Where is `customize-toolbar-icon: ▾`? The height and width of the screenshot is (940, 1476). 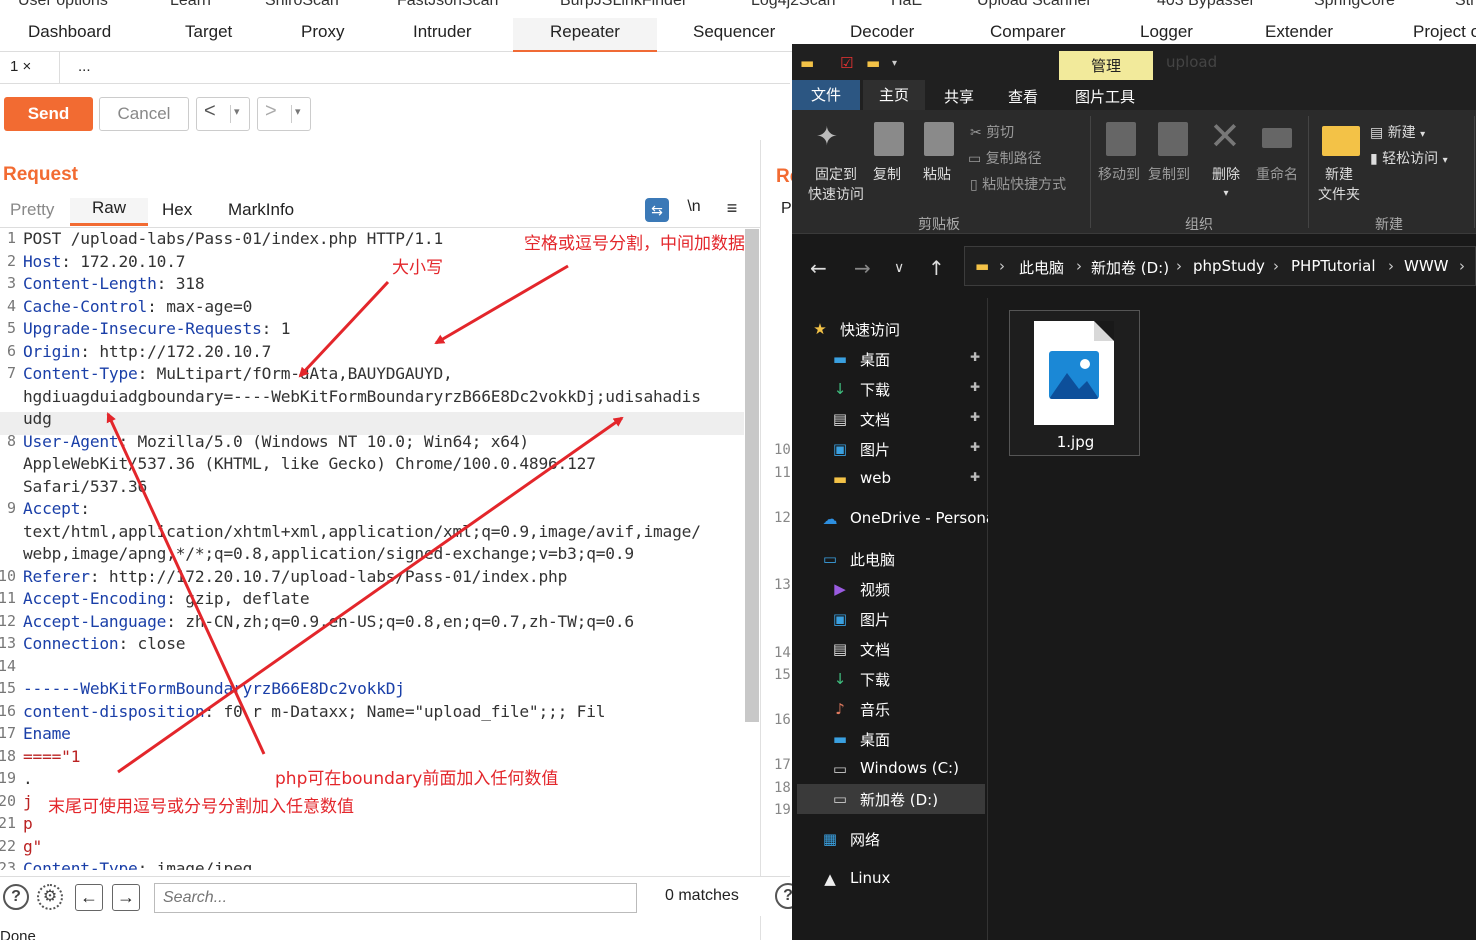 customize-toolbar-icon: ▾ is located at coordinates (894, 63).